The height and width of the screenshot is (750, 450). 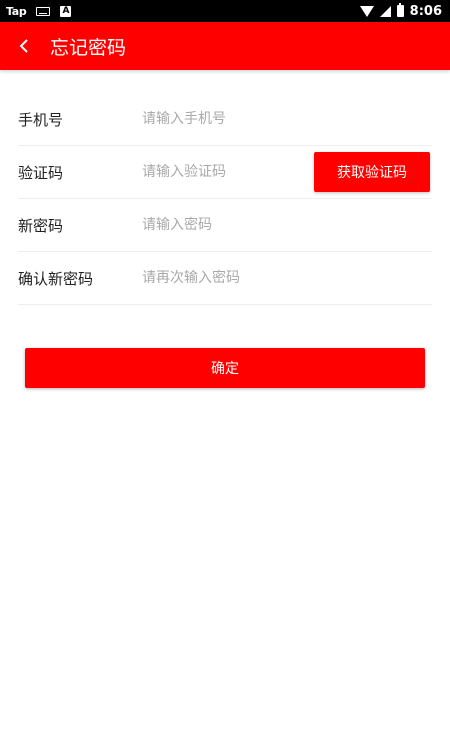 What do you see at coordinates (56, 278) in the screenshot?
I see `confirm-password-label: 确认新密码` at bounding box center [56, 278].